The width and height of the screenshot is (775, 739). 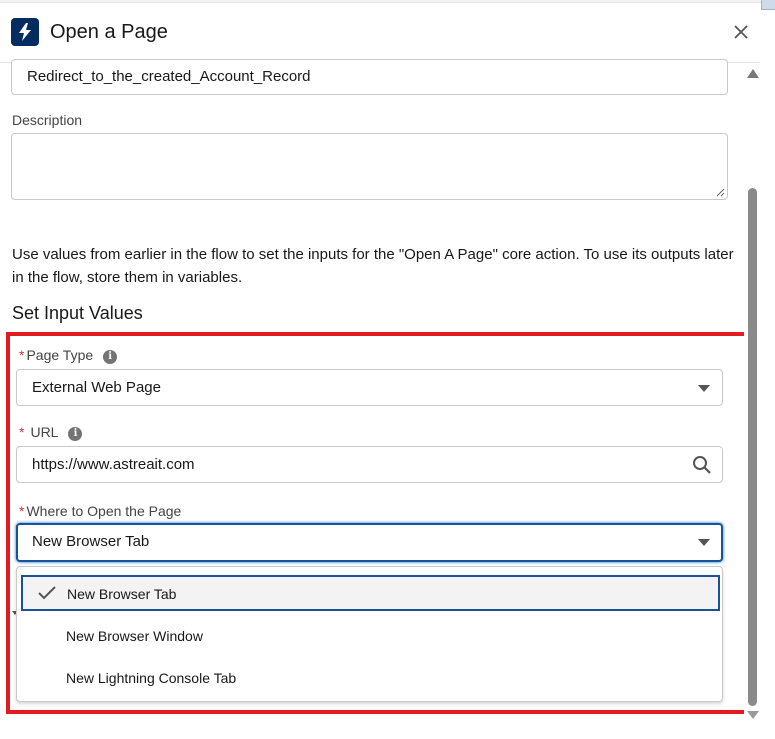 I want to click on search-icon, so click(x=702, y=465).